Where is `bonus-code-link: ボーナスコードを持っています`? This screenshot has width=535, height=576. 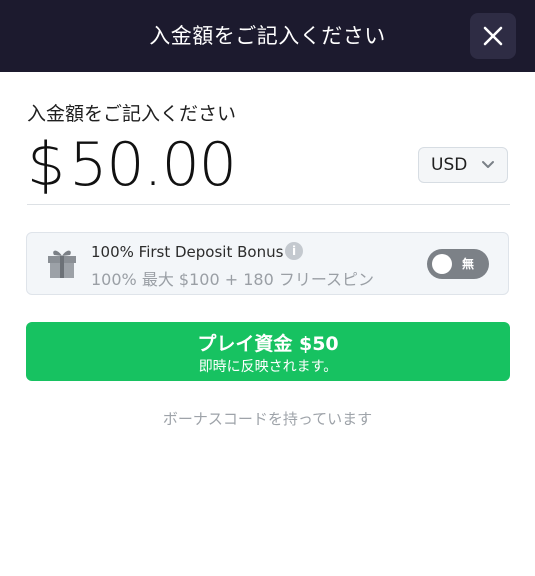
bonus-code-link: ボーナスコードを持っています is located at coordinates (267, 418).